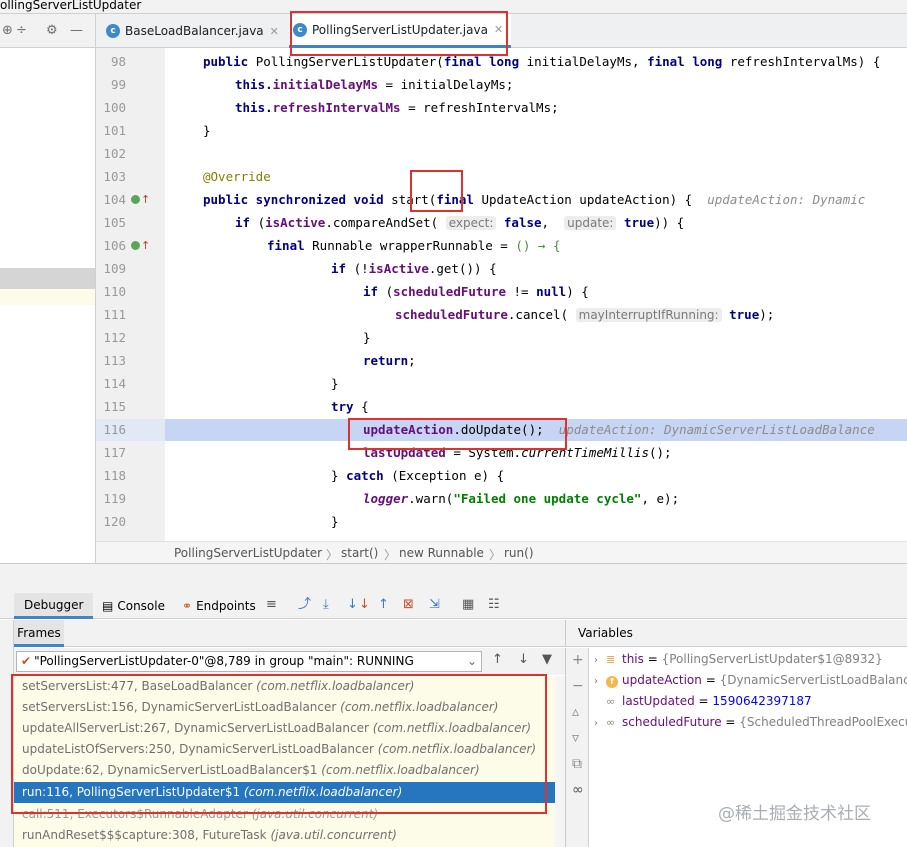  What do you see at coordinates (590, 223) in the screenshot?
I see `param-hint: update:` at bounding box center [590, 223].